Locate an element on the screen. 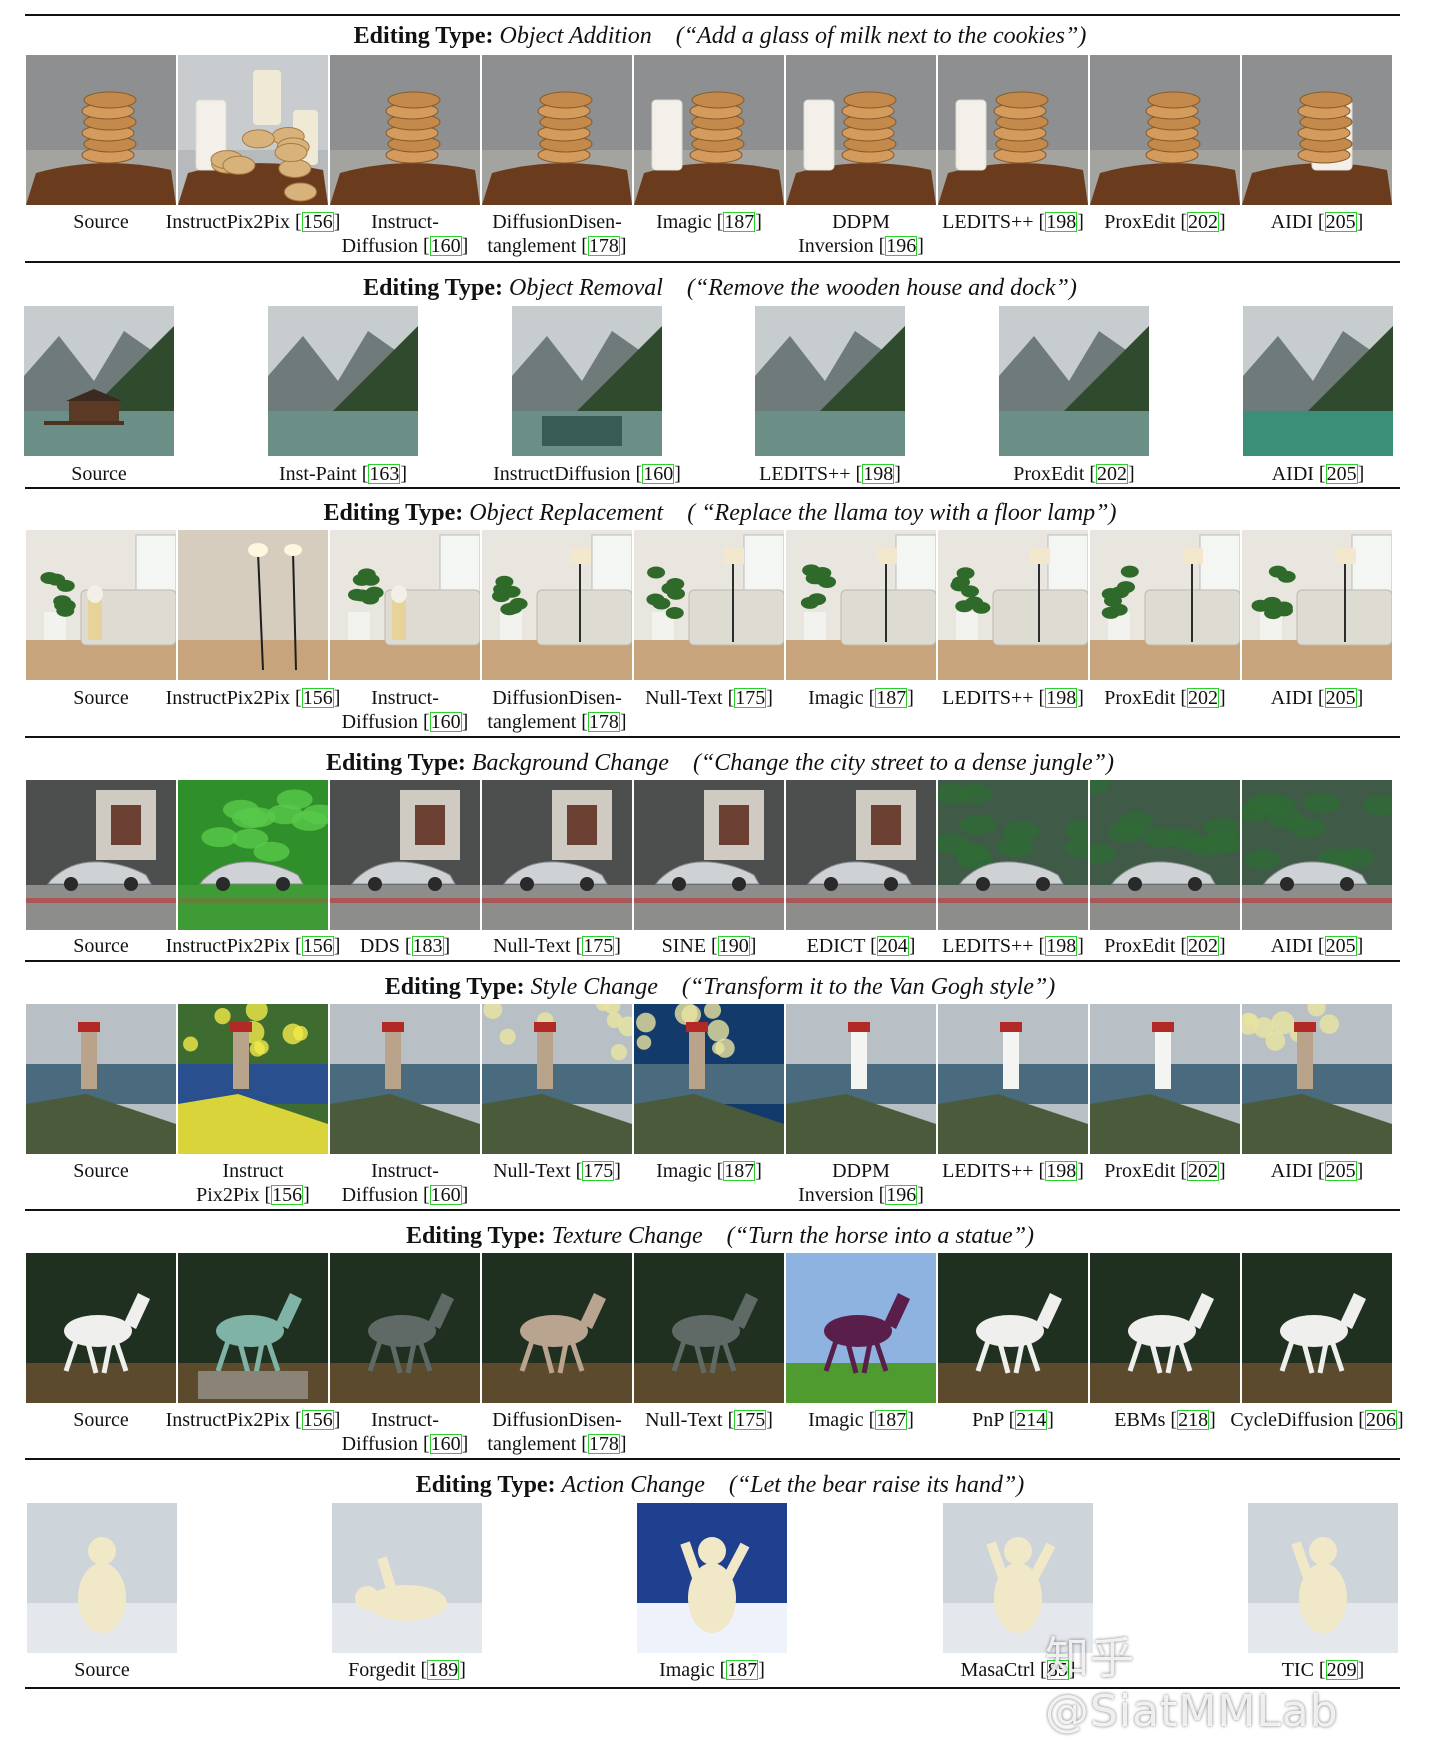 This screenshot has height=1737, width=1440. edit-prompt: (“Remove the wooden house and dock”) is located at coordinates (881, 288).